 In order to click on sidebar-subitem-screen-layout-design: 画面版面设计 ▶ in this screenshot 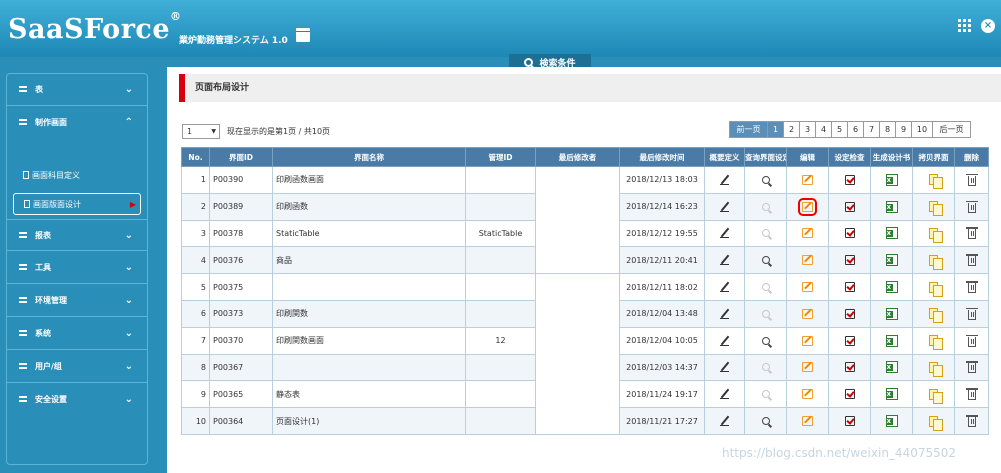, I will do `click(77, 204)`.